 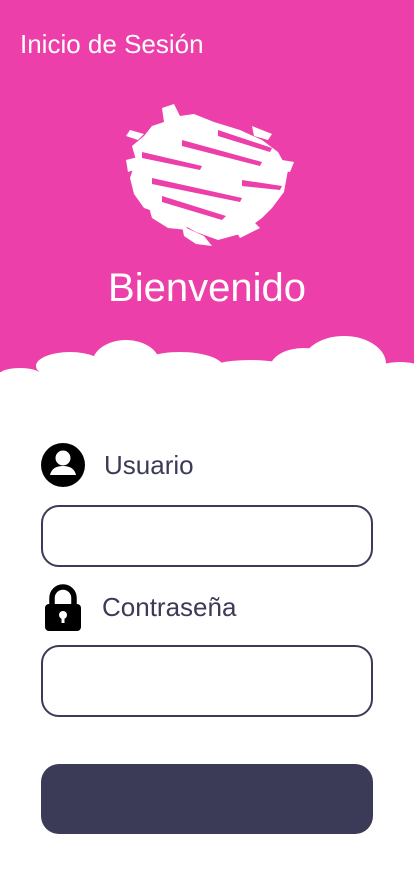 I want to click on brush-stroke-logo, so click(x=210, y=175).